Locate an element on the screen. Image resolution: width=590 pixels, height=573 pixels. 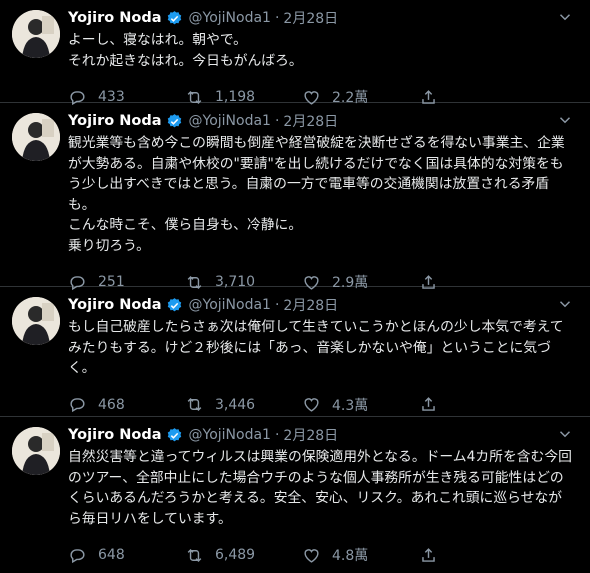
like-button: 4.8萬 is located at coordinates (360, 555).